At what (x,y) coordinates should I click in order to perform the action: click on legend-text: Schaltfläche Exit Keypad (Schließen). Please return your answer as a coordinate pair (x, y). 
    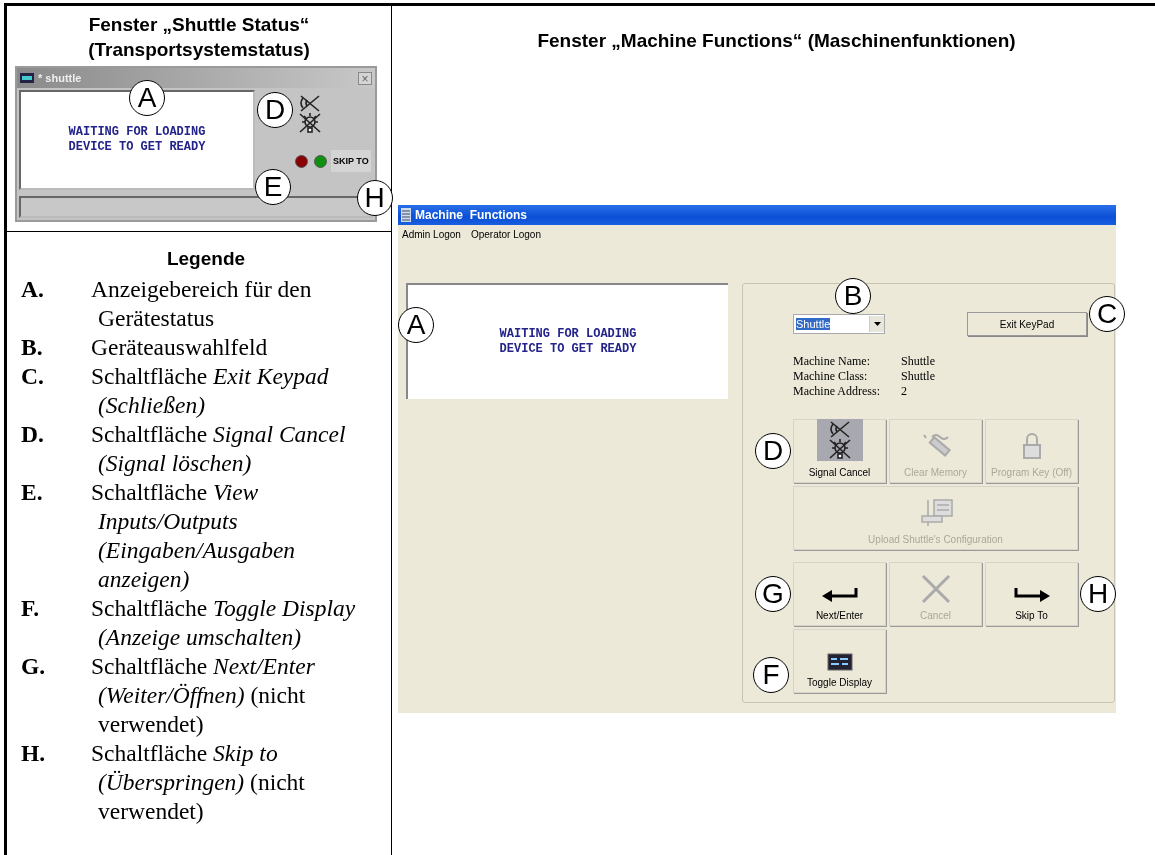
    Looking at the image, I should click on (210, 391).